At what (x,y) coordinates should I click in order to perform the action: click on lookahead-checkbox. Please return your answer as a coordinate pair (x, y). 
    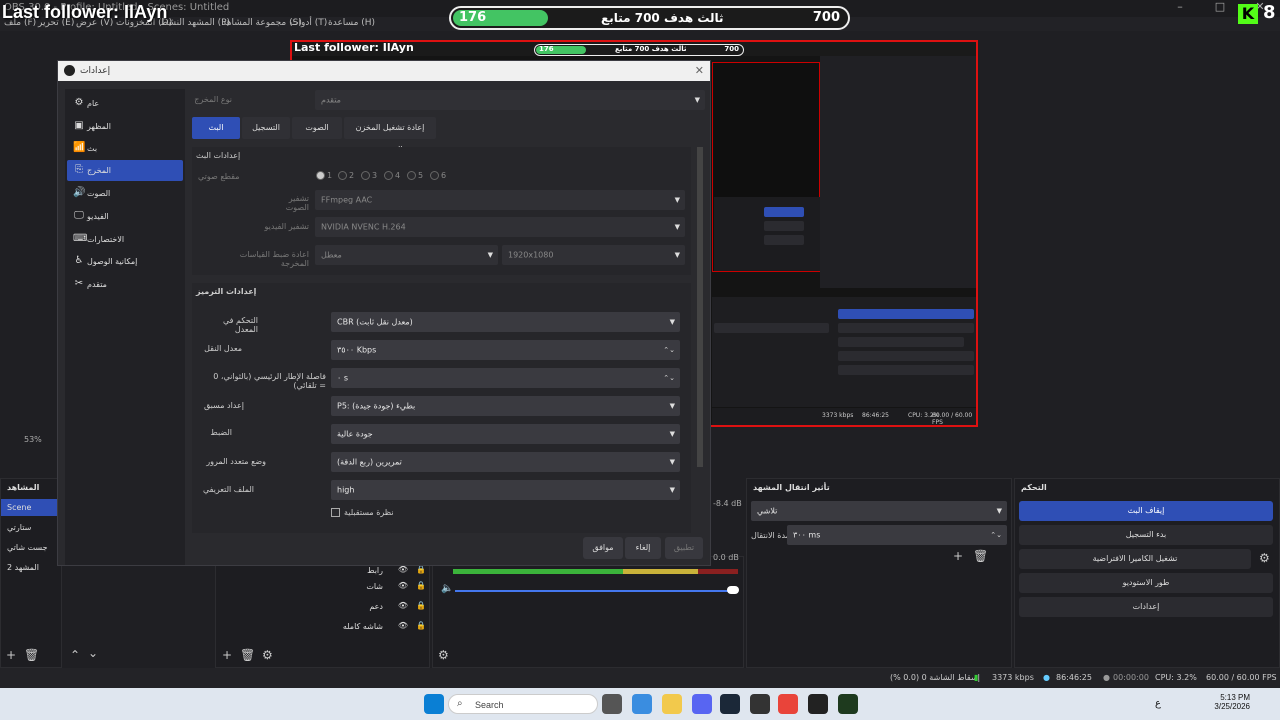
    Looking at the image, I should click on (335, 512).